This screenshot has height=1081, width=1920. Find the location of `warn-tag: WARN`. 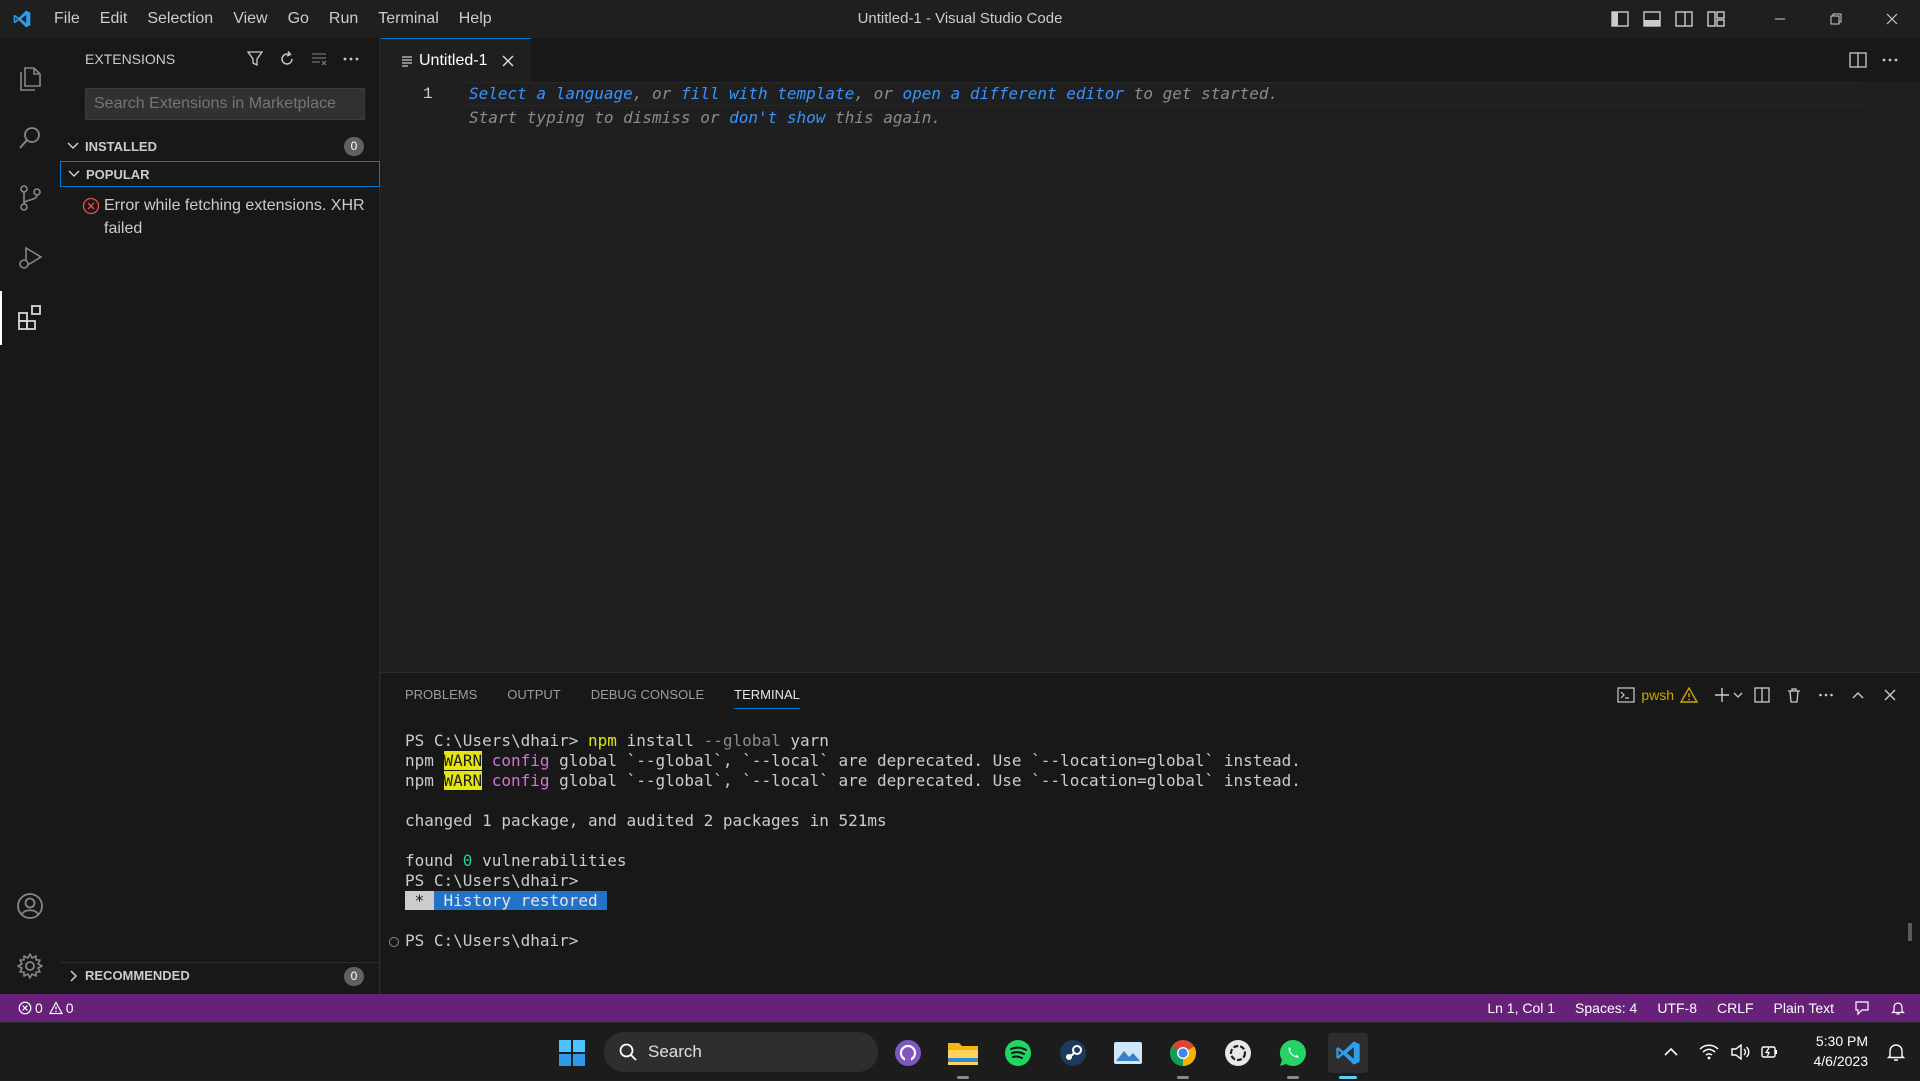

warn-tag: WARN is located at coordinates (463, 760).